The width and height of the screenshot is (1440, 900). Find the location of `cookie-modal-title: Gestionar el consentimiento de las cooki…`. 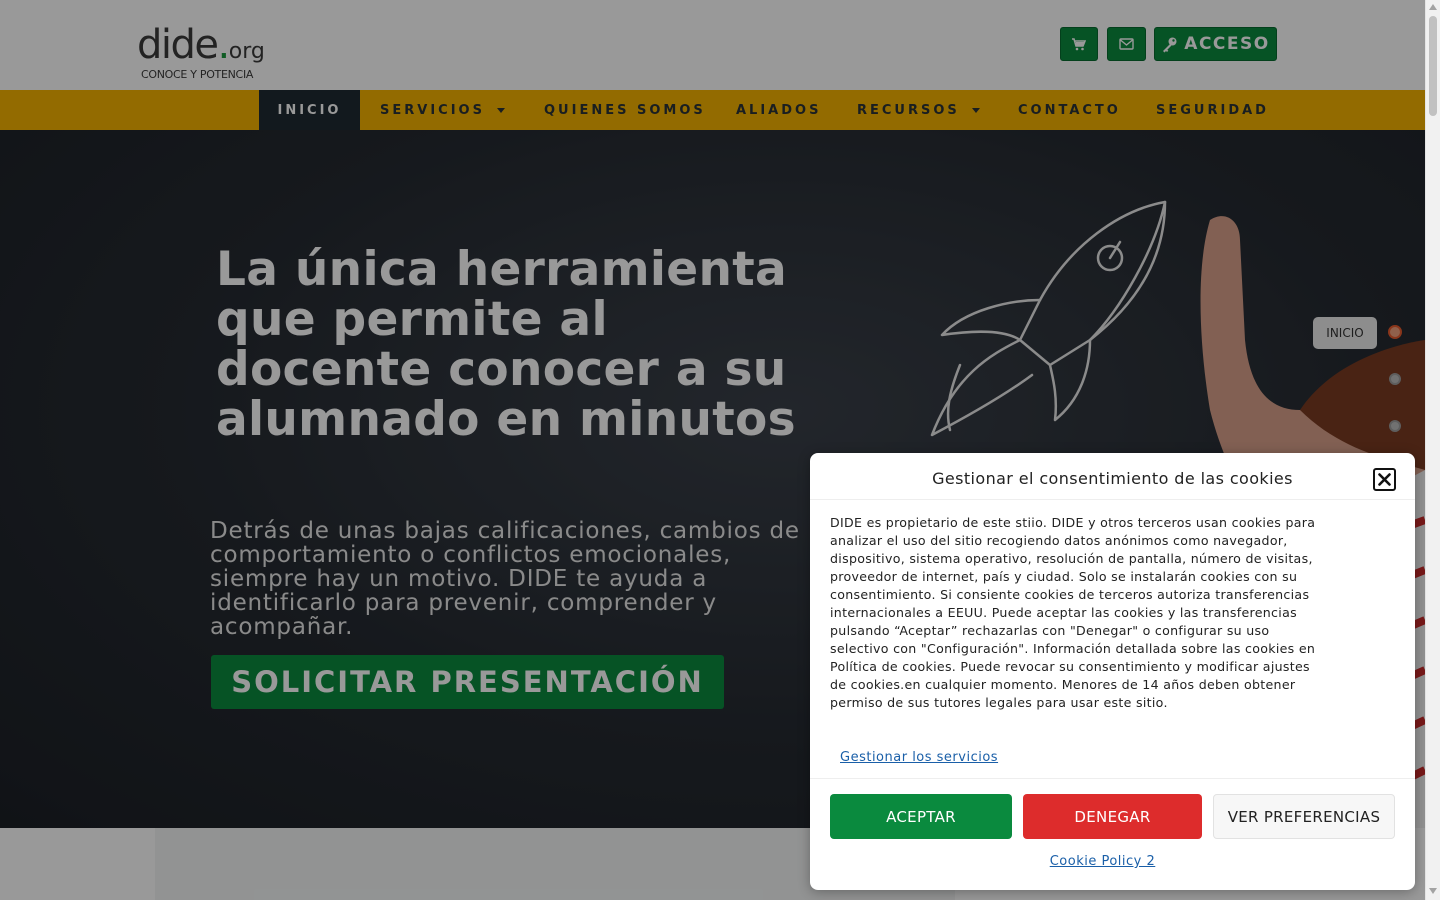

cookie-modal-title: Gestionar el consentimiento de las cooki… is located at coordinates (1112, 478).